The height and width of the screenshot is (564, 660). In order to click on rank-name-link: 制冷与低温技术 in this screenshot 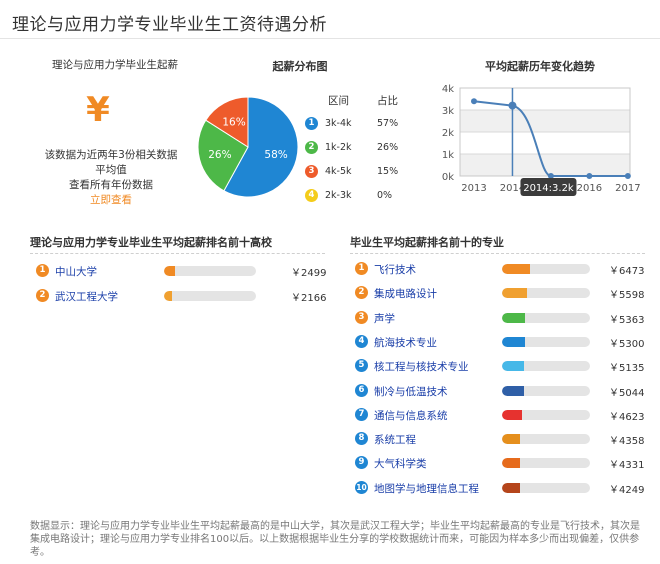, I will do `click(411, 391)`.